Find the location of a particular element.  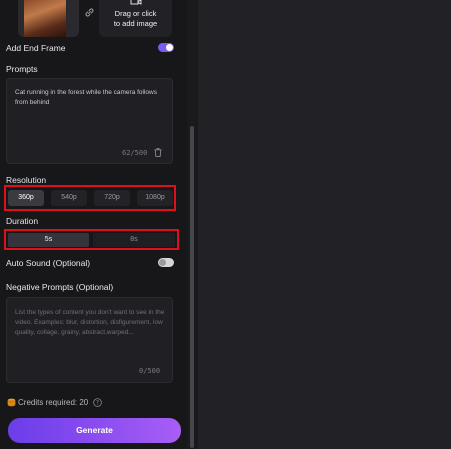

end-frame-upload: Drag or click to add image is located at coordinates (135, 18).